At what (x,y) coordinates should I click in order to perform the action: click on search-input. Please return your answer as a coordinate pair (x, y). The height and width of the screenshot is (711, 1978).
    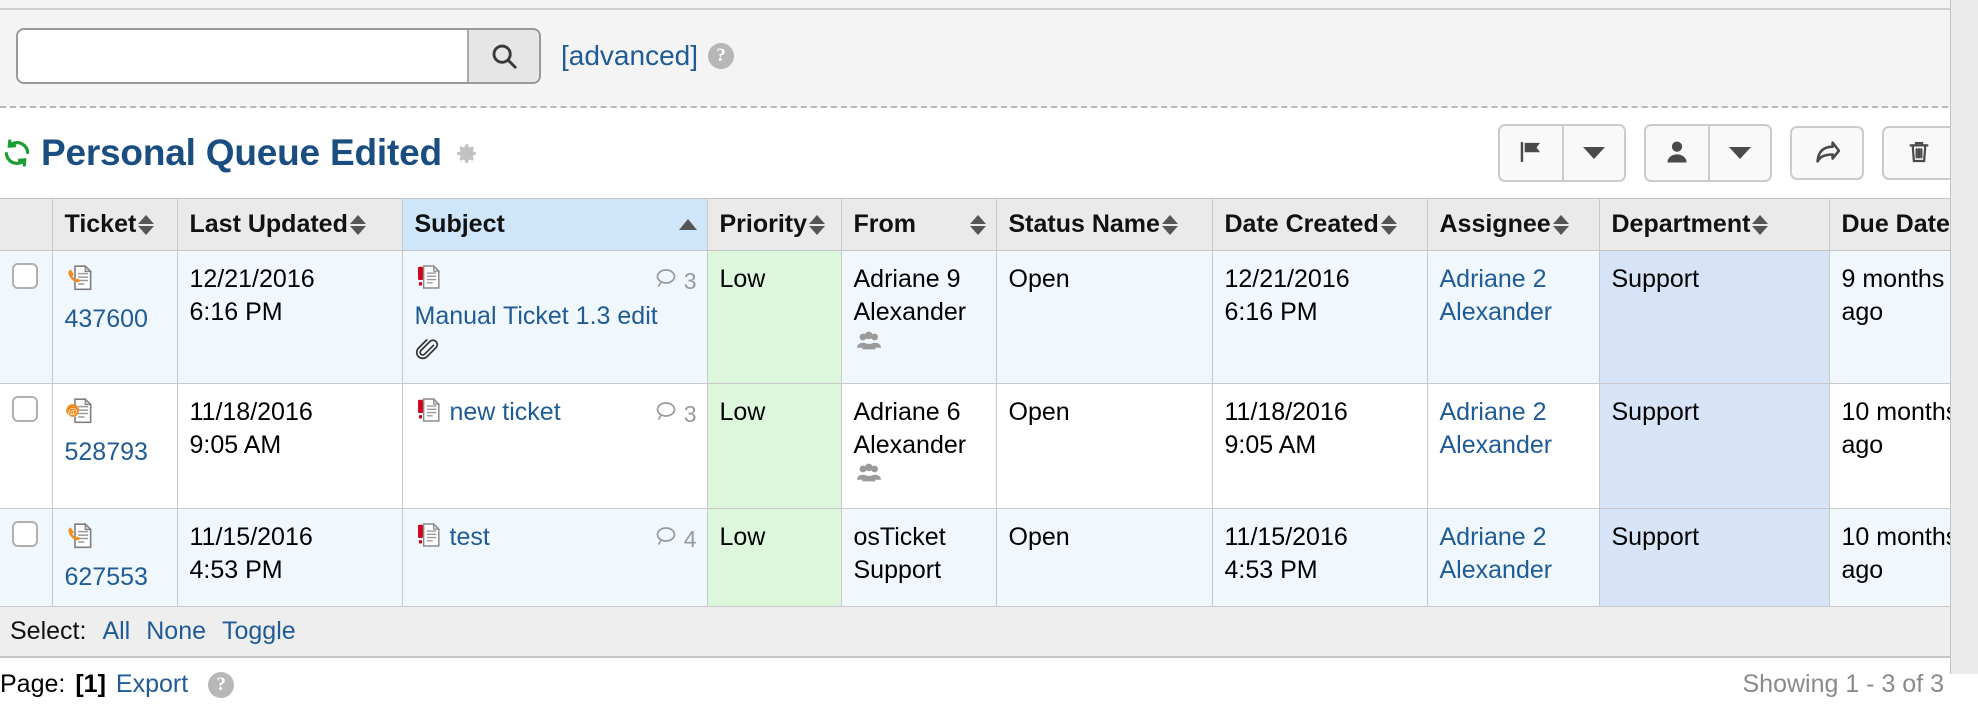
    Looking at the image, I should click on (242, 56).